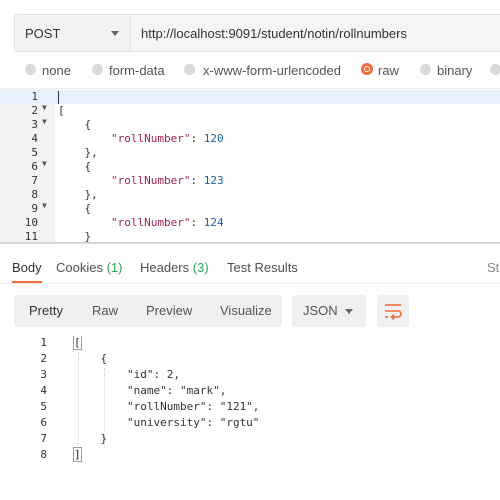 Image resolution: width=500 pixels, height=500 pixels. I want to click on code-line: 3 ▼ {, so click(250, 124).